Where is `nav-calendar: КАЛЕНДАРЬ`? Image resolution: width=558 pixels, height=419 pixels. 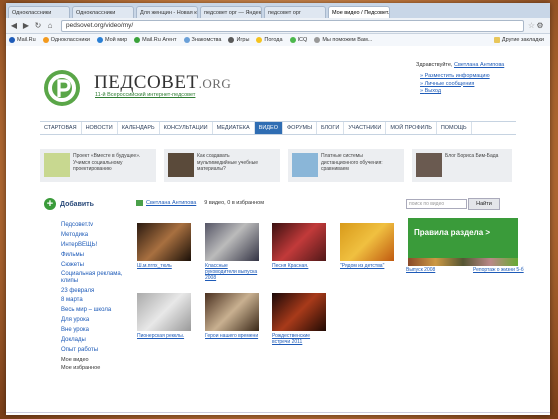 nav-calendar: КАЛЕНДАРЬ is located at coordinates (139, 128).